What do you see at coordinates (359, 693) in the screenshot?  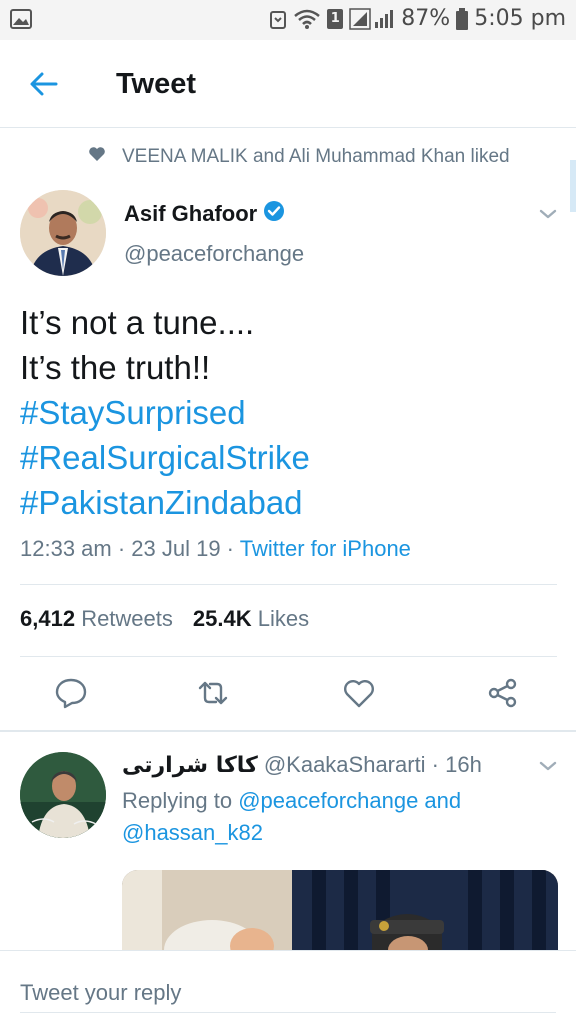 I see `like-heart-icon` at bounding box center [359, 693].